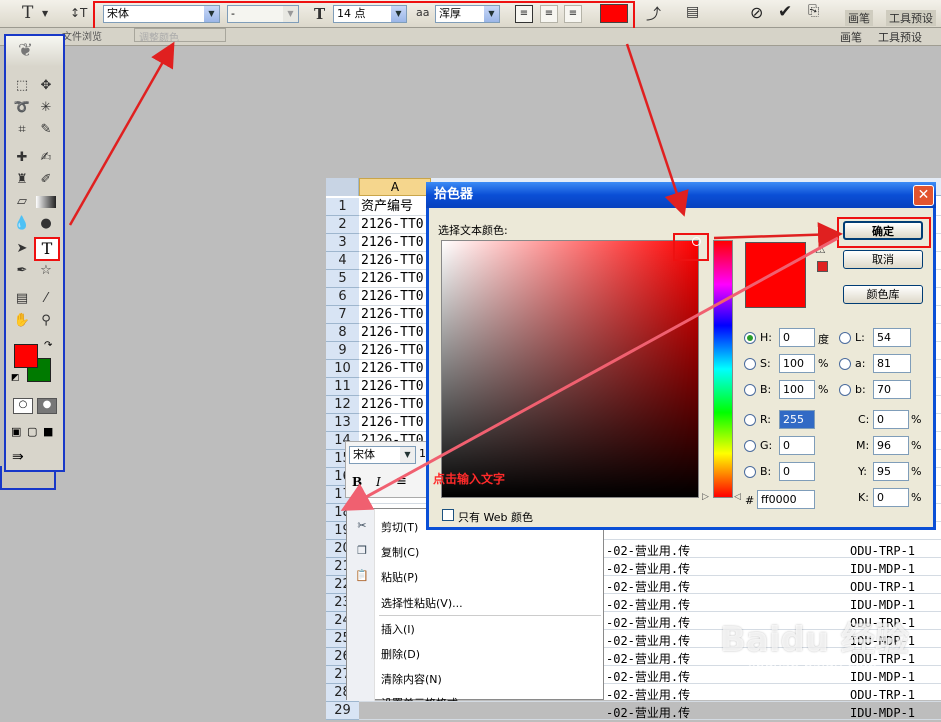 Image resolution: width=941 pixels, height=722 pixels. I want to click on table-cell: IDU-MDP-1, so click(895, 713).